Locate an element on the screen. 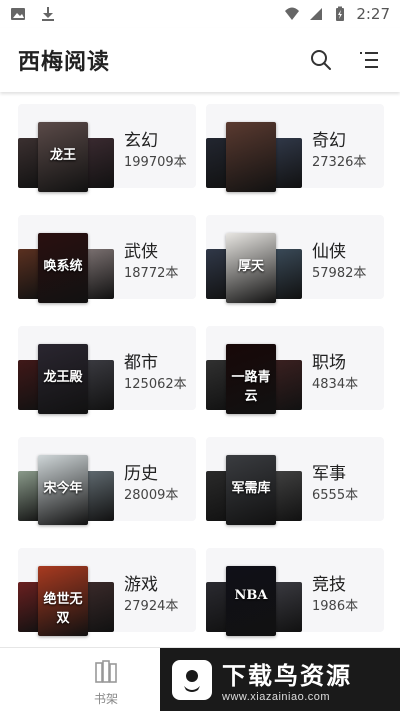  category-card: 厚天 仙侠 57982本 is located at coordinates (295, 259).